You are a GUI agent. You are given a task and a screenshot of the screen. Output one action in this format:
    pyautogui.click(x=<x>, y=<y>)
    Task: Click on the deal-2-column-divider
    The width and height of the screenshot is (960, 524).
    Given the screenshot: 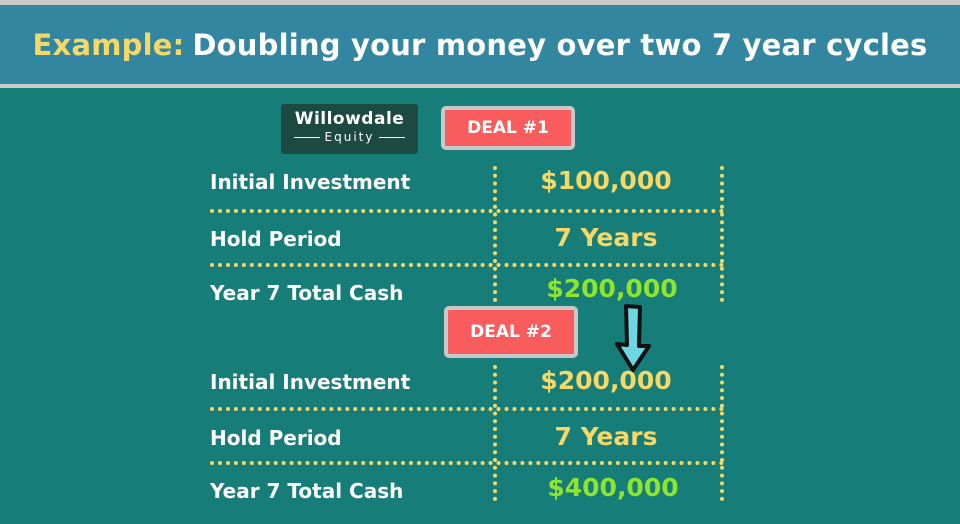 What is the action you would take?
    pyautogui.click(x=495, y=433)
    